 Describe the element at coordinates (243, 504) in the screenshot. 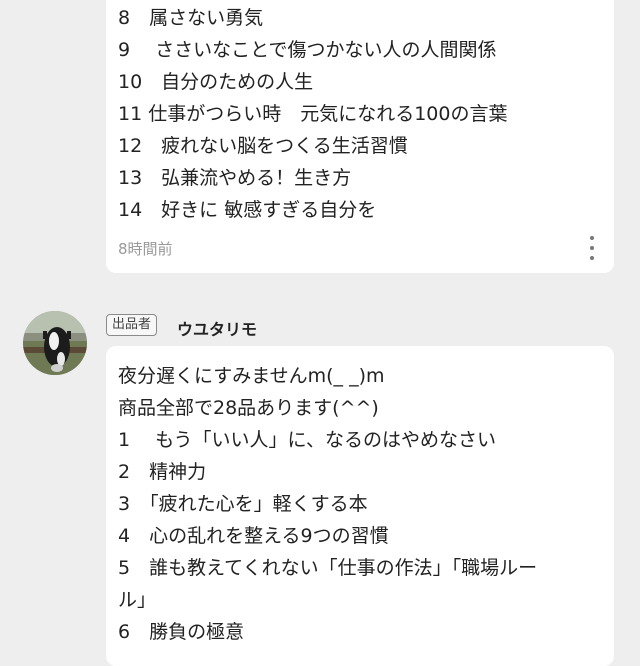

I see `comment-line: 3 「疲れた心を」軽くする本` at that location.